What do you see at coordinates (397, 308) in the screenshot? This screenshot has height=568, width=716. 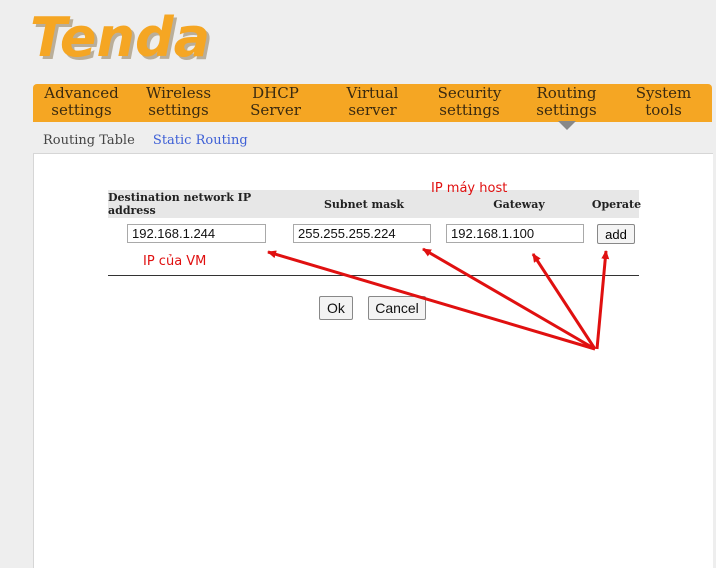 I see `cancel-button: Cancel` at bounding box center [397, 308].